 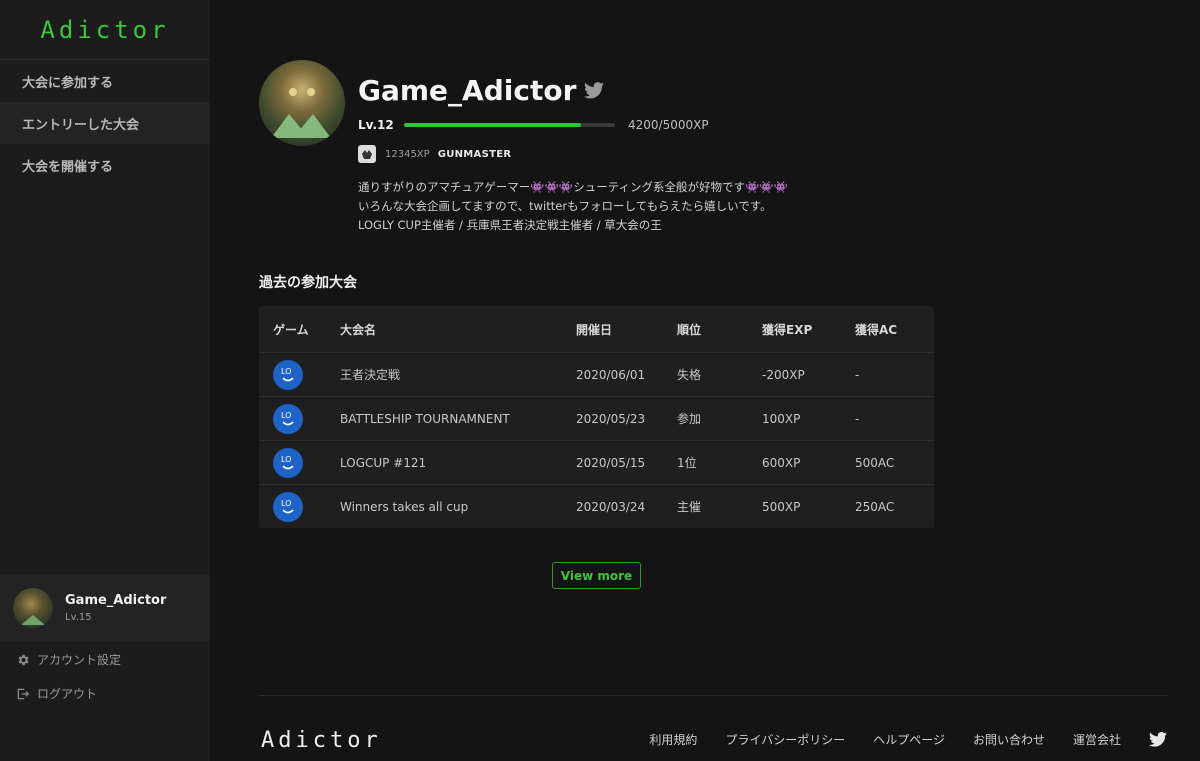 What do you see at coordinates (689, 419) in the screenshot?
I see `tournament-rank: 参加` at bounding box center [689, 419].